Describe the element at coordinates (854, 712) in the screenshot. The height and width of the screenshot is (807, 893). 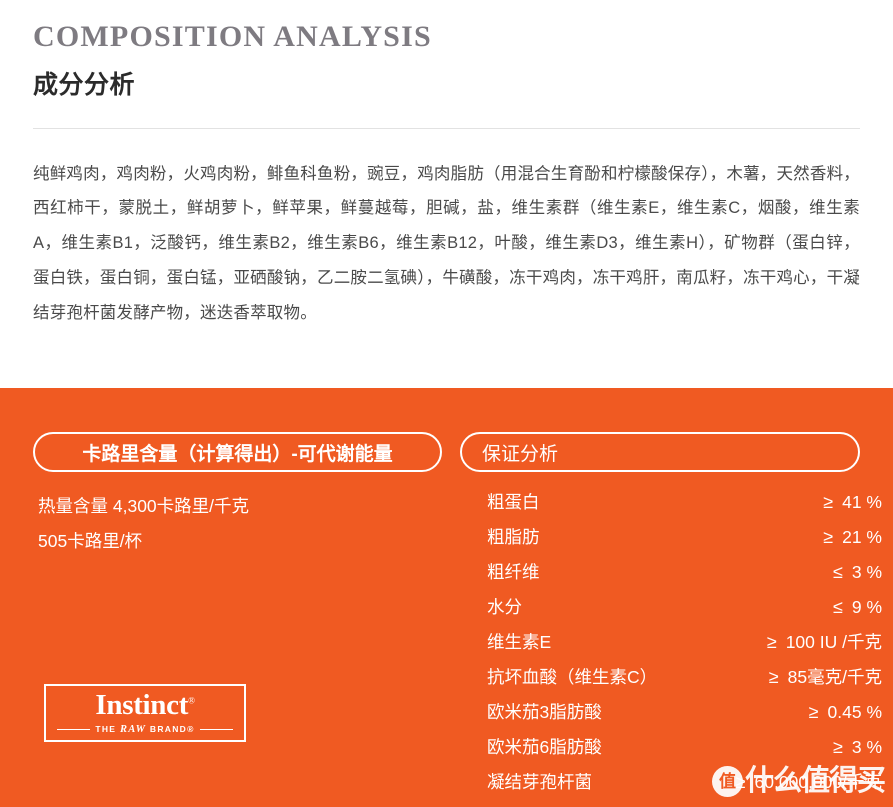
I see `nutrient-amount: 0.45 %` at that location.